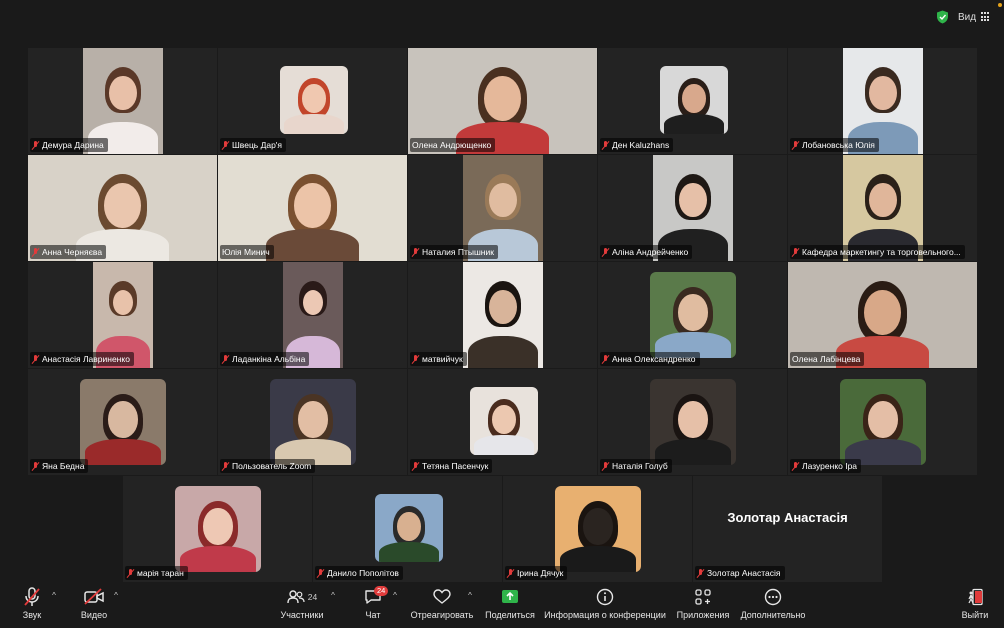  Describe the element at coordinates (442, 615) in the screenshot. I see `react-label: Отреагировать` at that location.